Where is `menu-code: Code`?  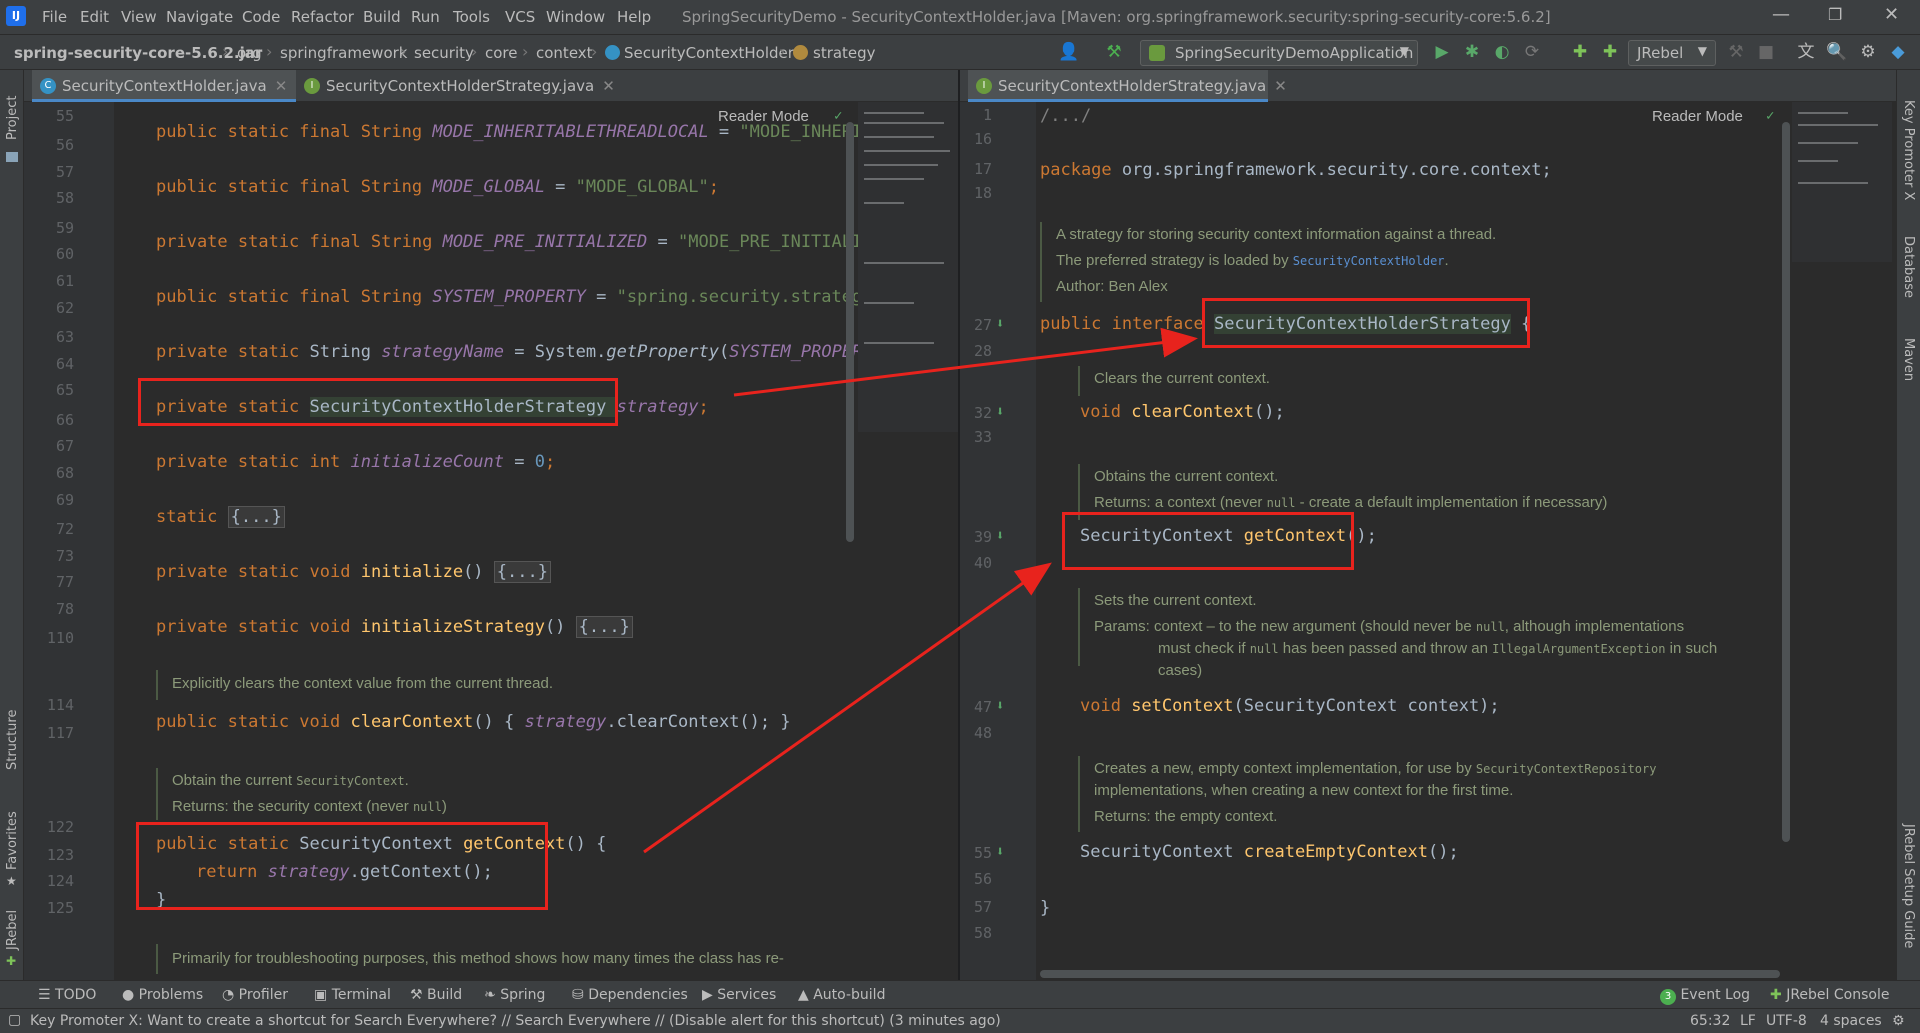 menu-code: Code is located at coordinates (261, 17).